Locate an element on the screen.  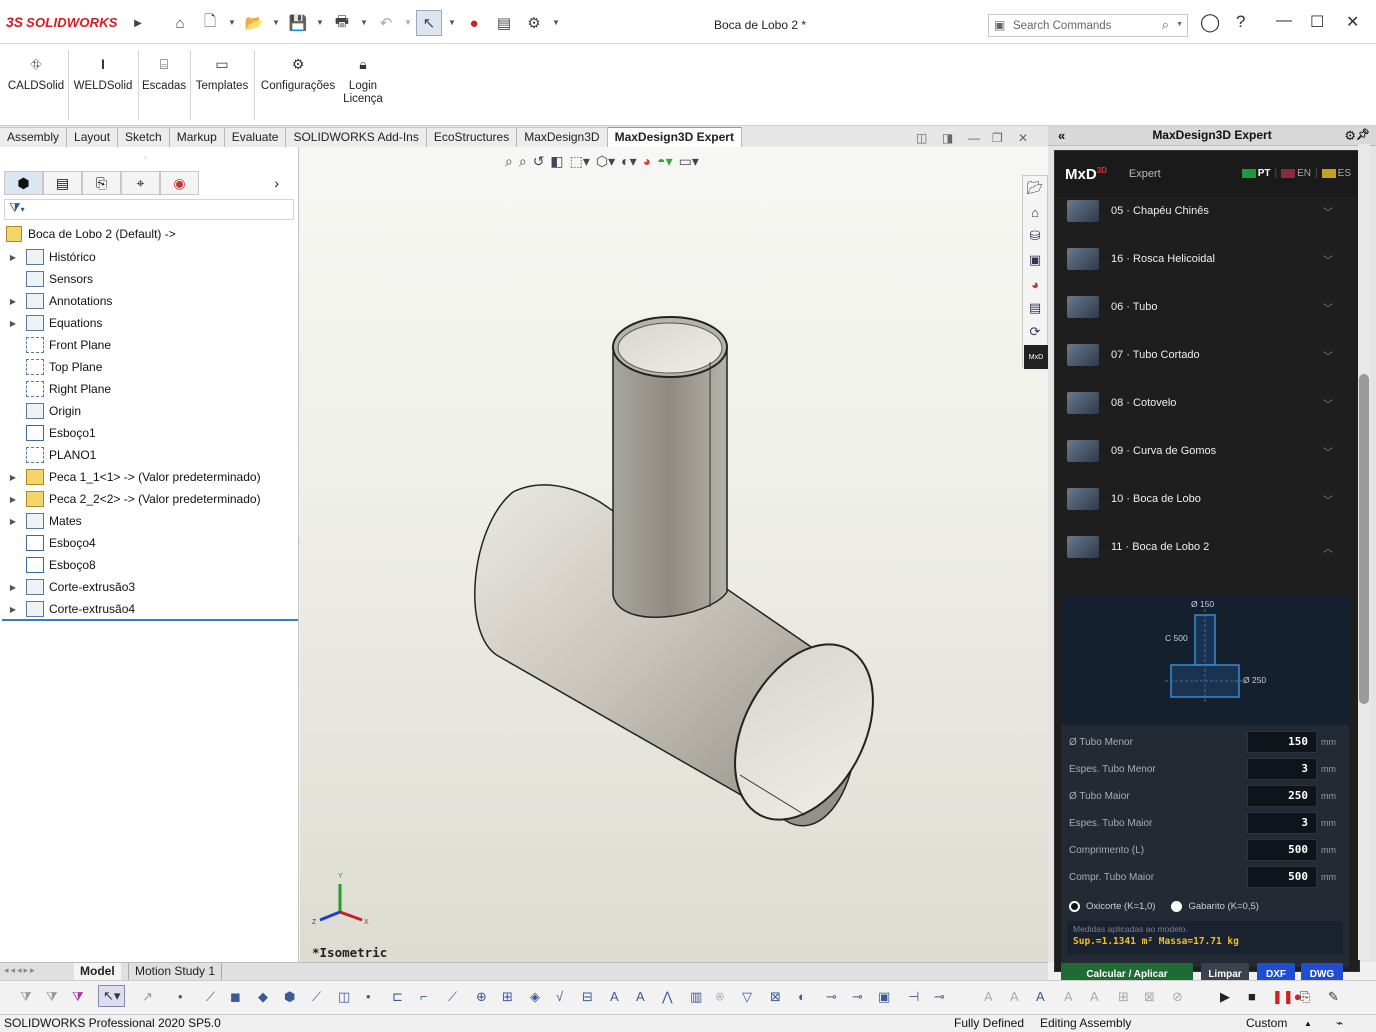
filter-center-marks-icon: ⊕ is located at coordinates (481, 997).